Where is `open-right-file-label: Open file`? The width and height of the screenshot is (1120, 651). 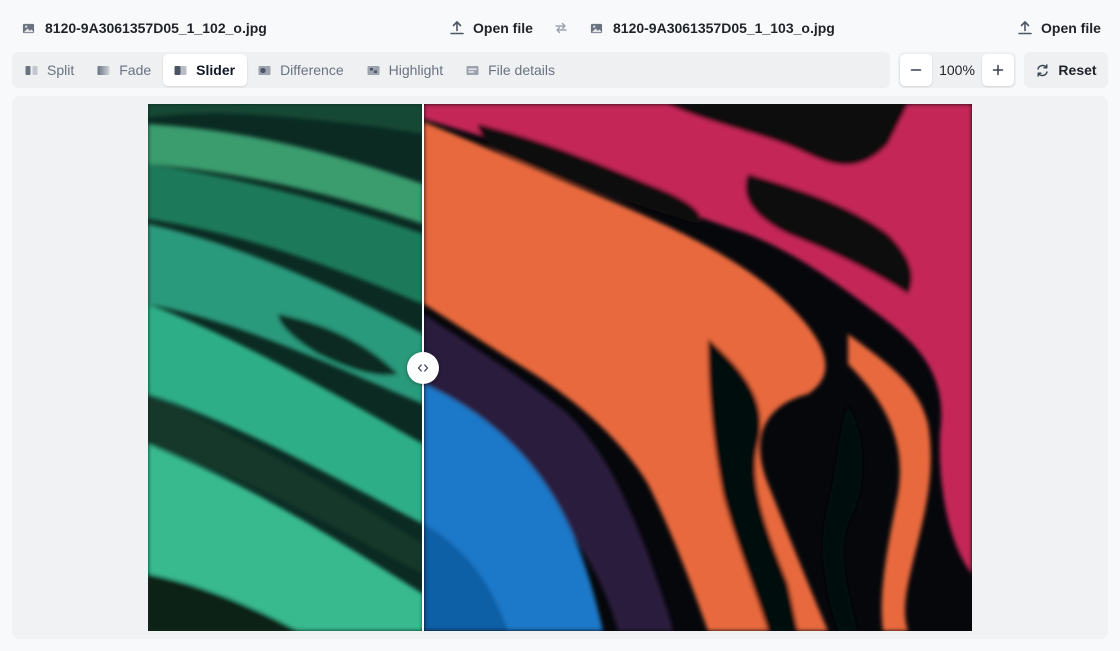 open-right-file-label: Open file is located at coordinates (1071, 28).